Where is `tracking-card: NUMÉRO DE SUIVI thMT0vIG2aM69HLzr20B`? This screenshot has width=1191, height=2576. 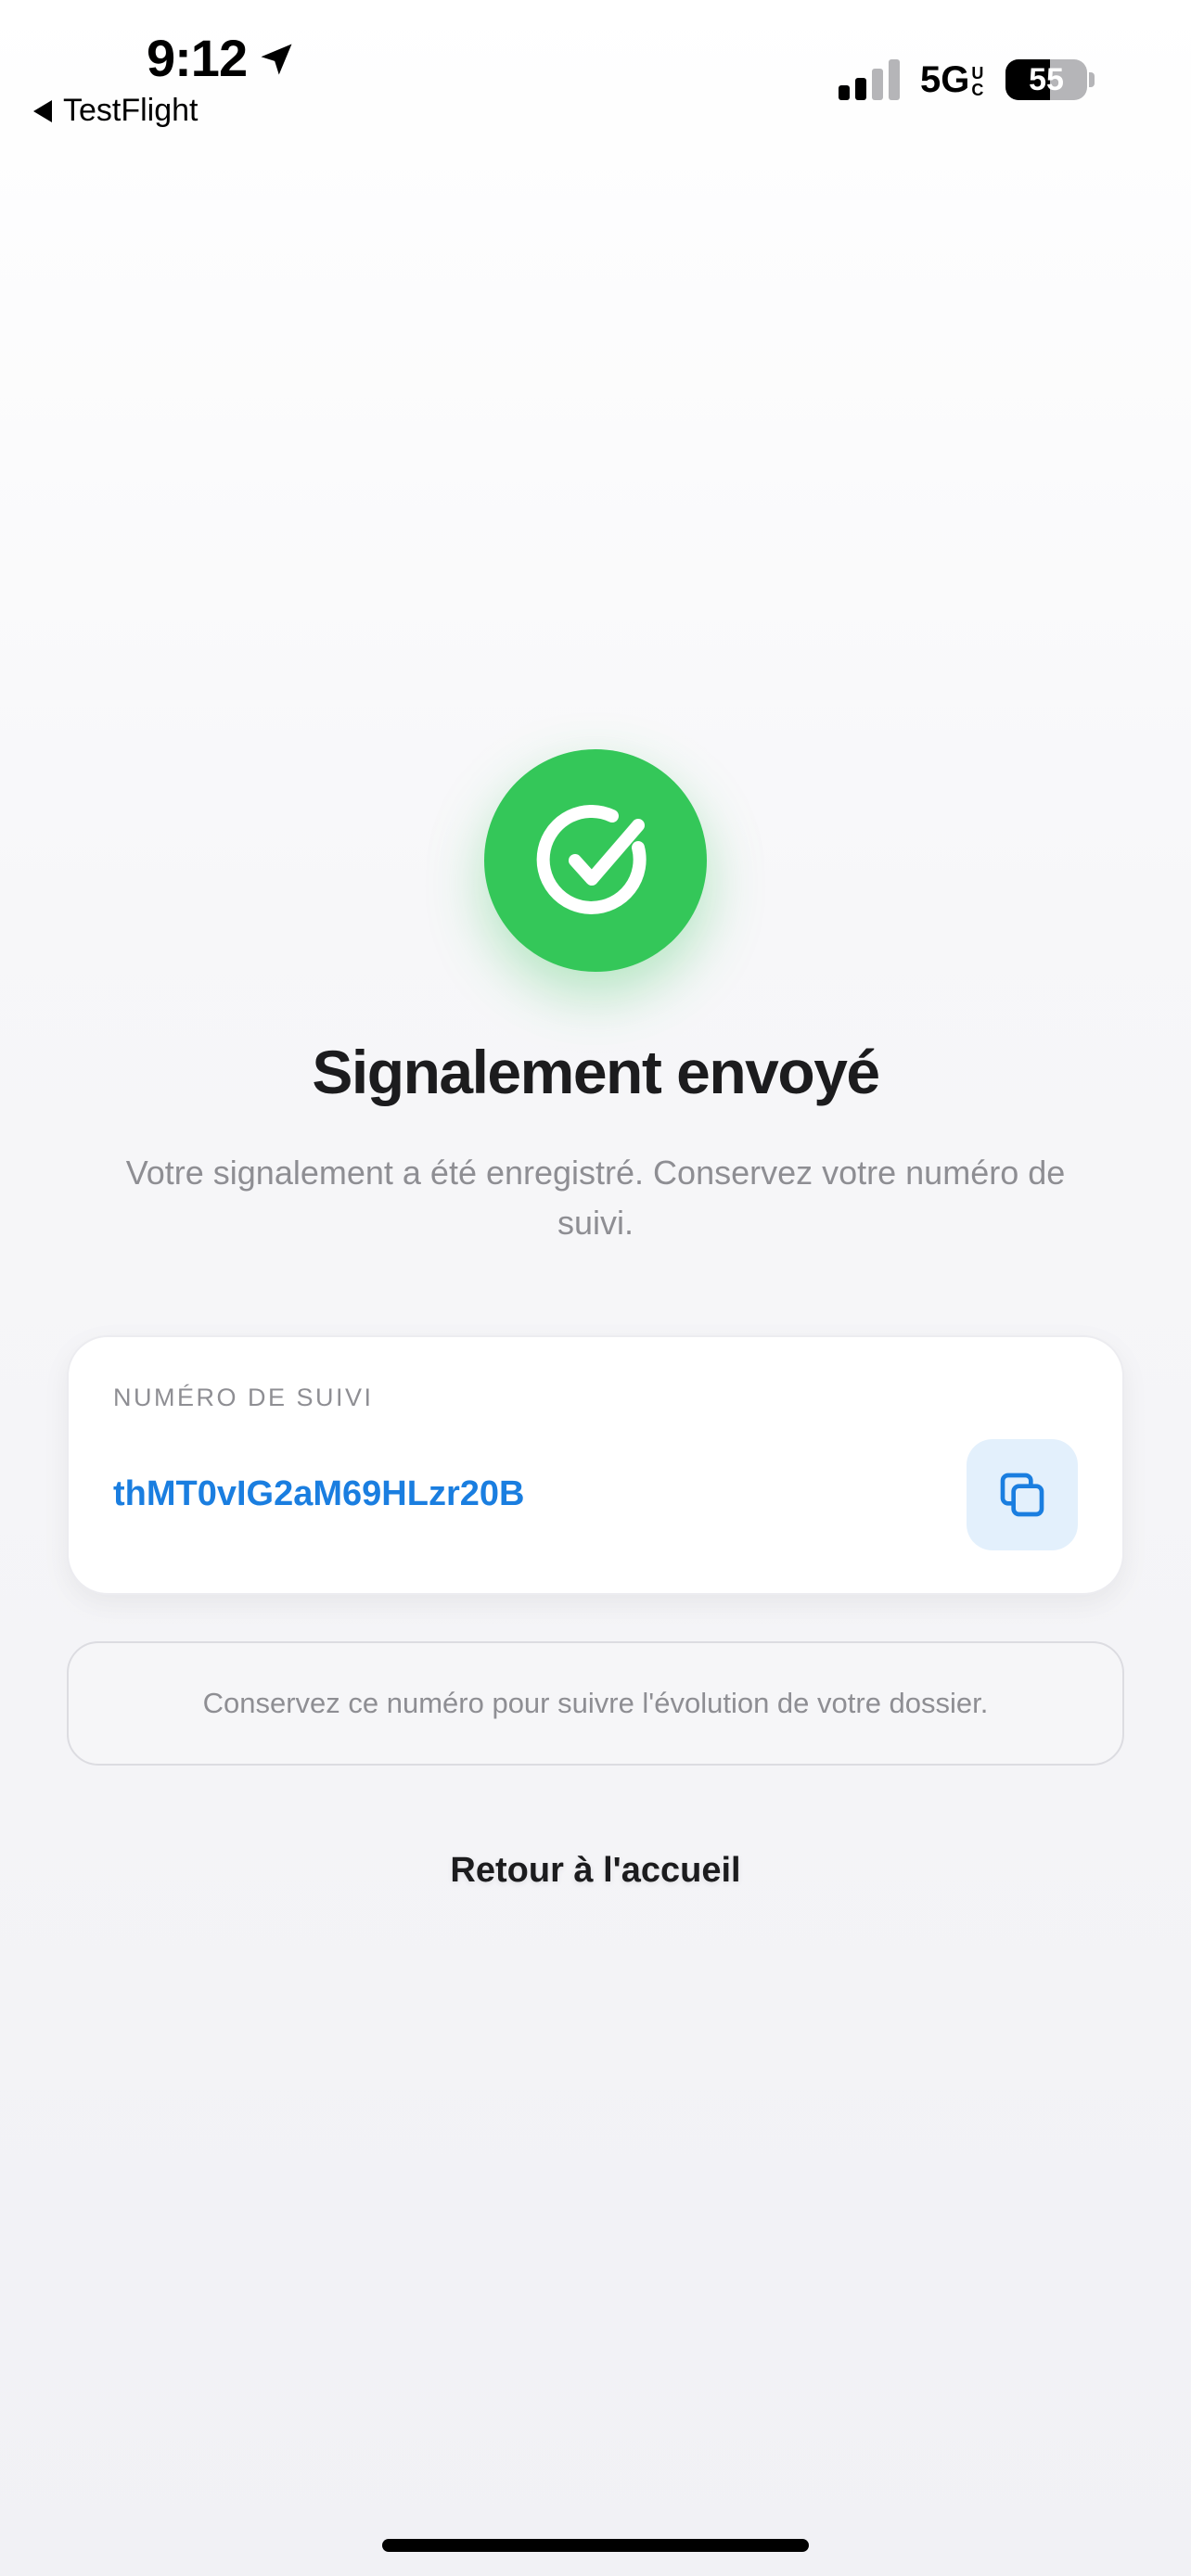
tracking-card: NUMÉRO DE SUIVI thMT0vIG2aM69HLzr20B is located at coordinates (595, 1465).